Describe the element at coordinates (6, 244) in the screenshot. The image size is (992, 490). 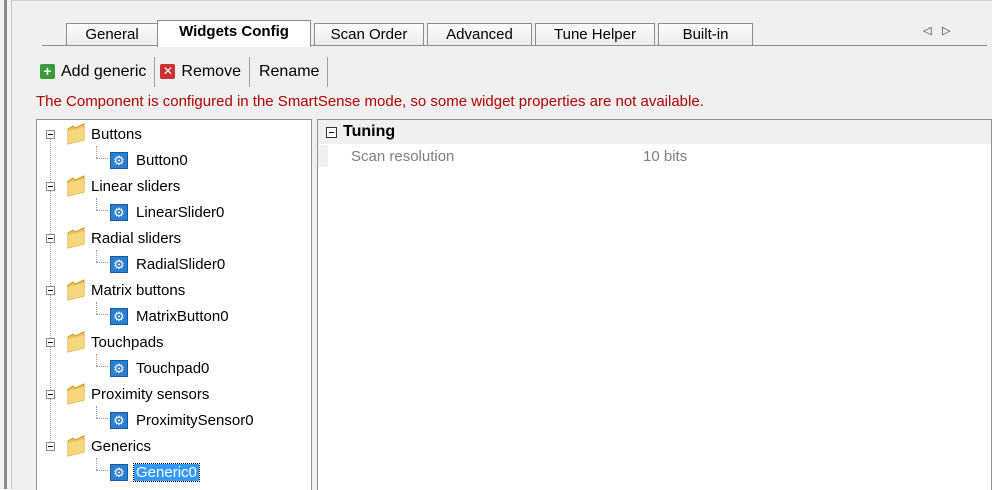
I see `window-left-border` at that location.